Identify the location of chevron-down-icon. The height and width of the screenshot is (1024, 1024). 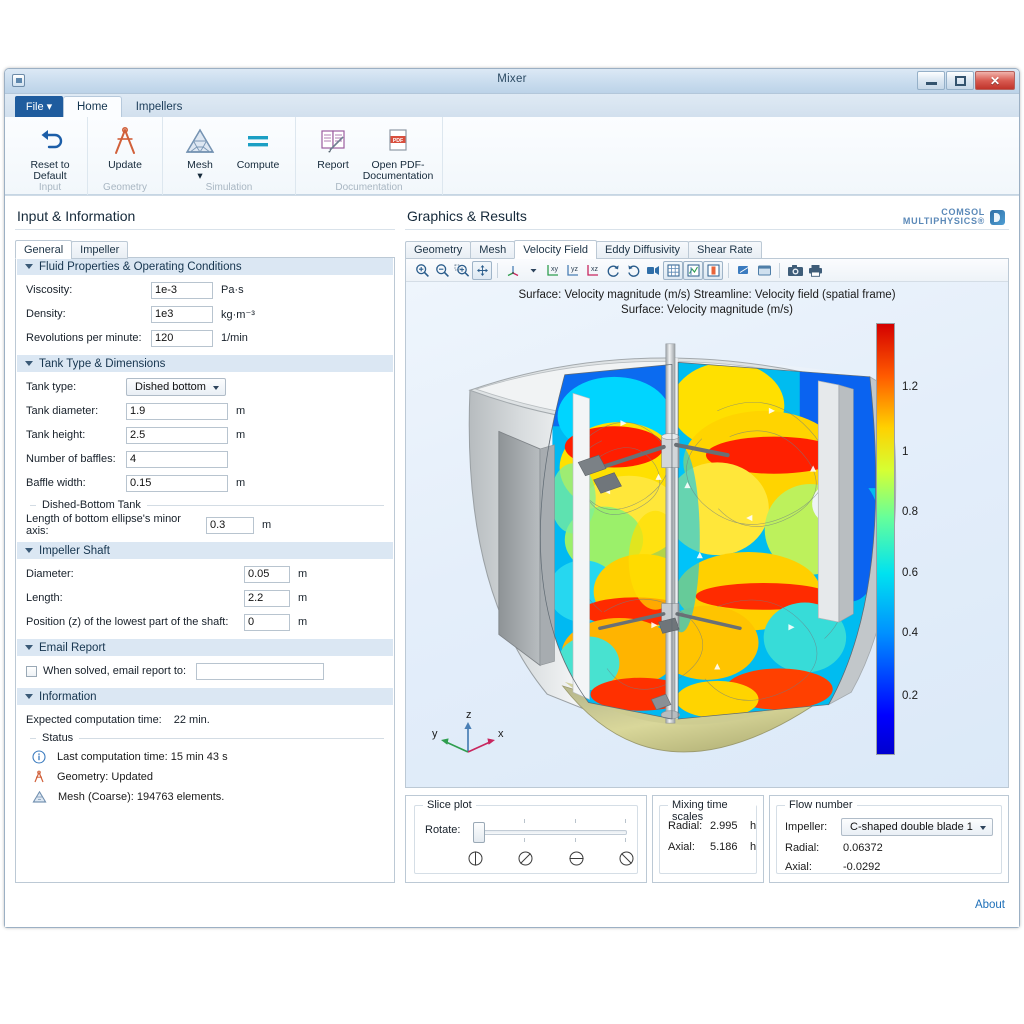
(533, 270).